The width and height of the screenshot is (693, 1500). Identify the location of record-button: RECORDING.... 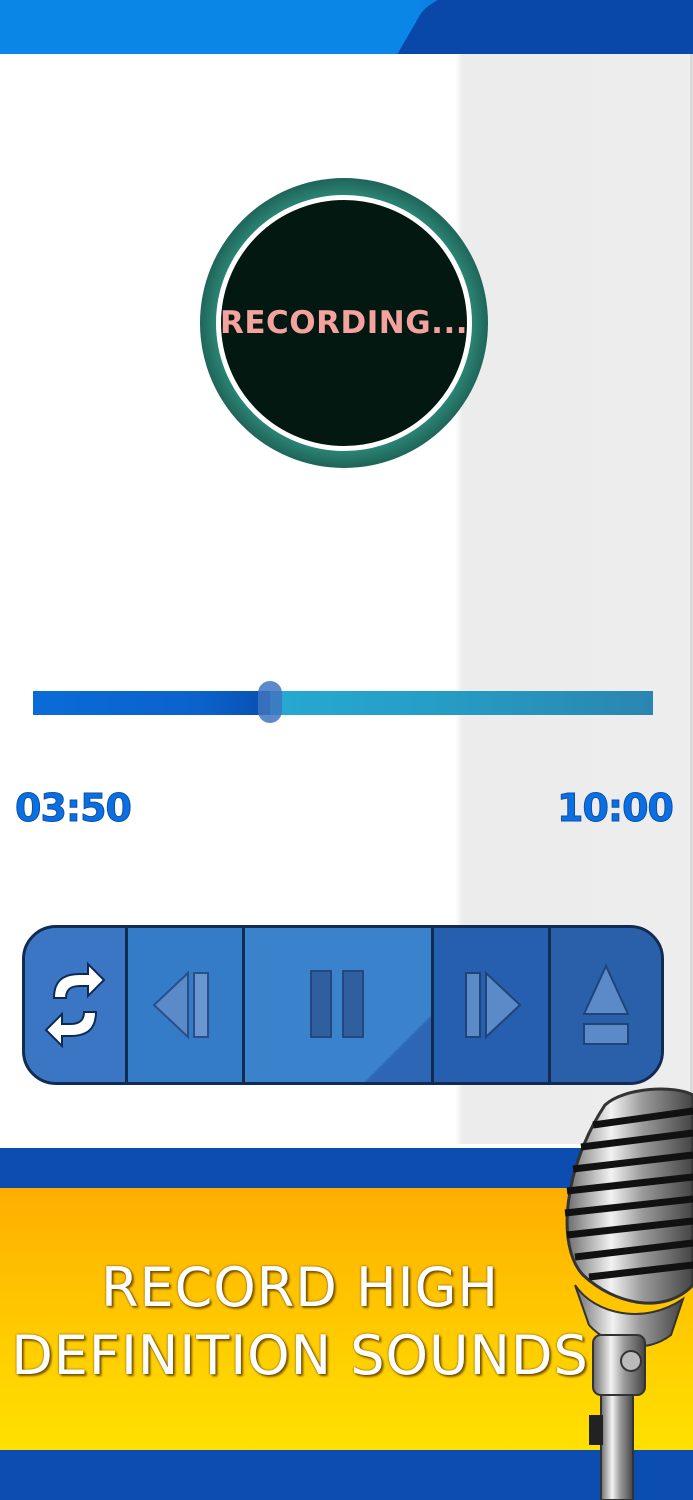
(344, 323).